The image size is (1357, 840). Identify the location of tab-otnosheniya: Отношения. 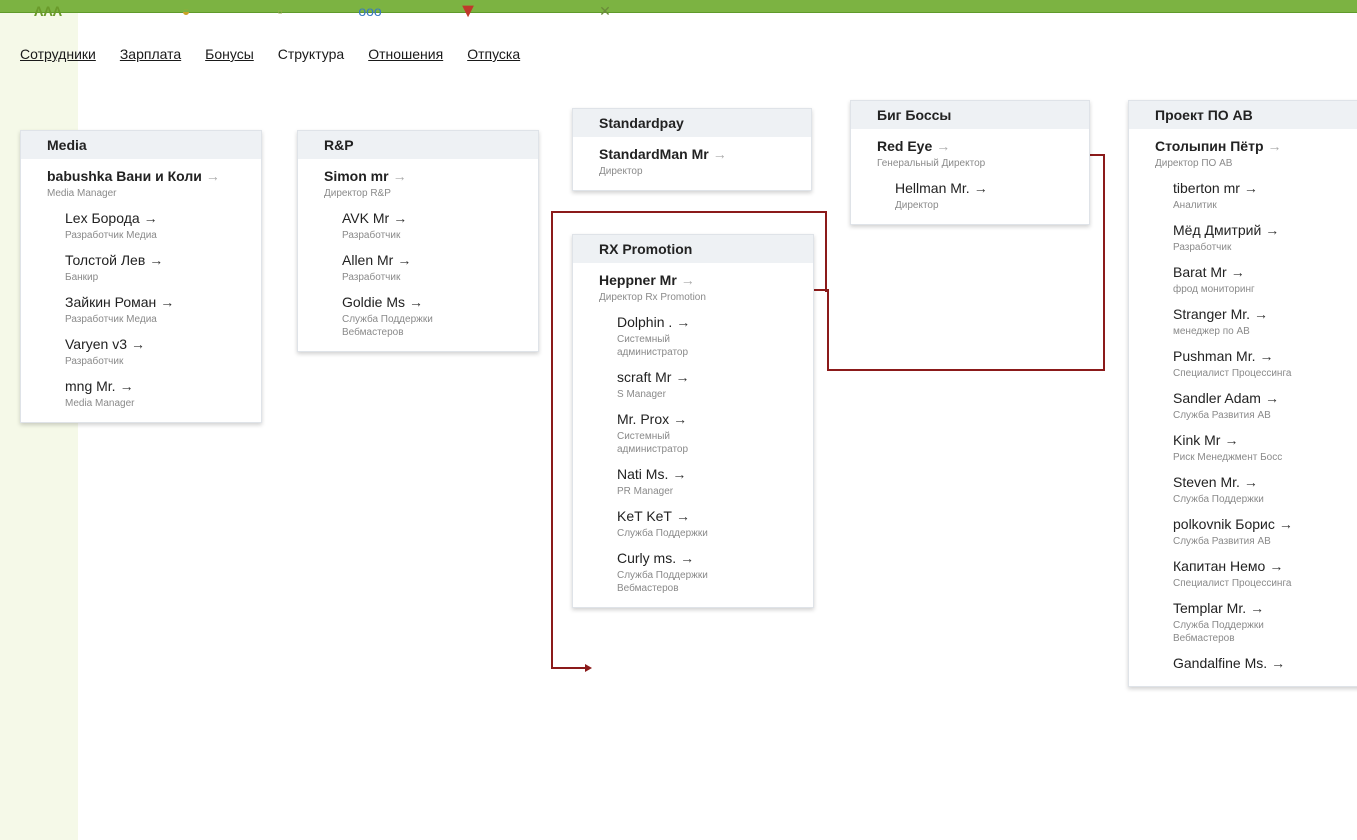
(405, 54).